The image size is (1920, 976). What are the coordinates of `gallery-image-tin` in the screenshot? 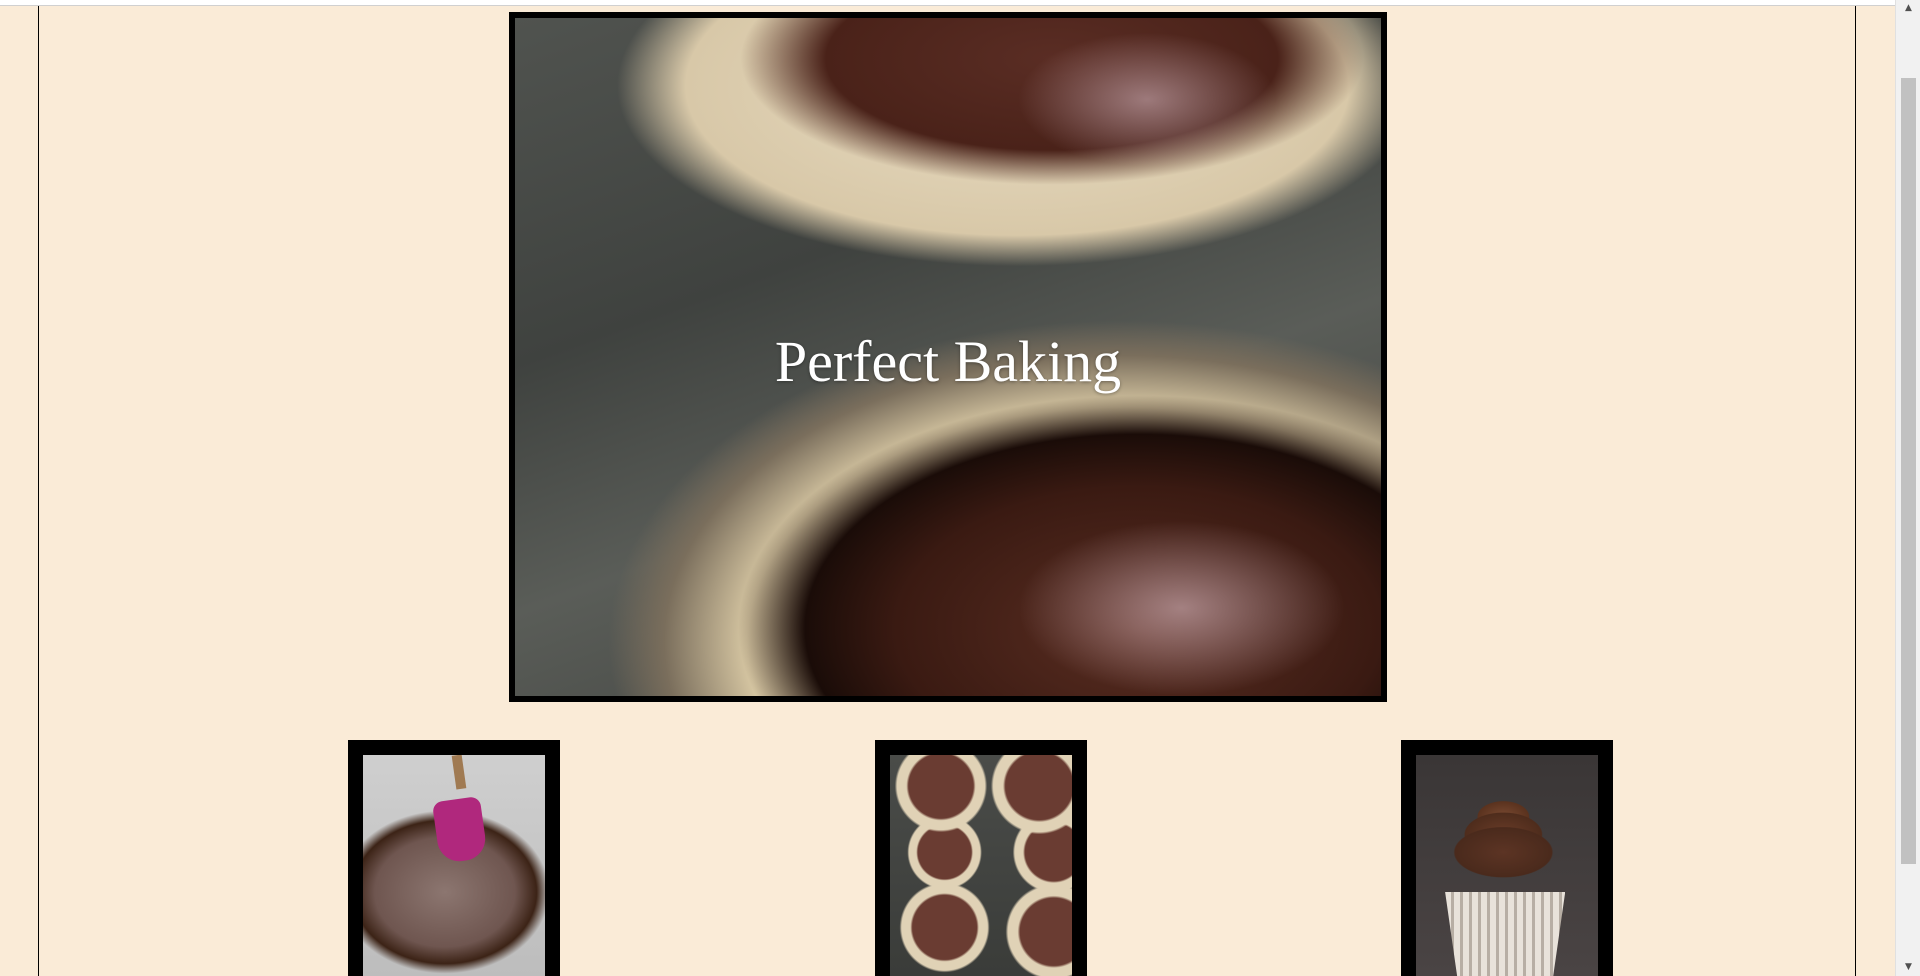 It's located at (981, 858).